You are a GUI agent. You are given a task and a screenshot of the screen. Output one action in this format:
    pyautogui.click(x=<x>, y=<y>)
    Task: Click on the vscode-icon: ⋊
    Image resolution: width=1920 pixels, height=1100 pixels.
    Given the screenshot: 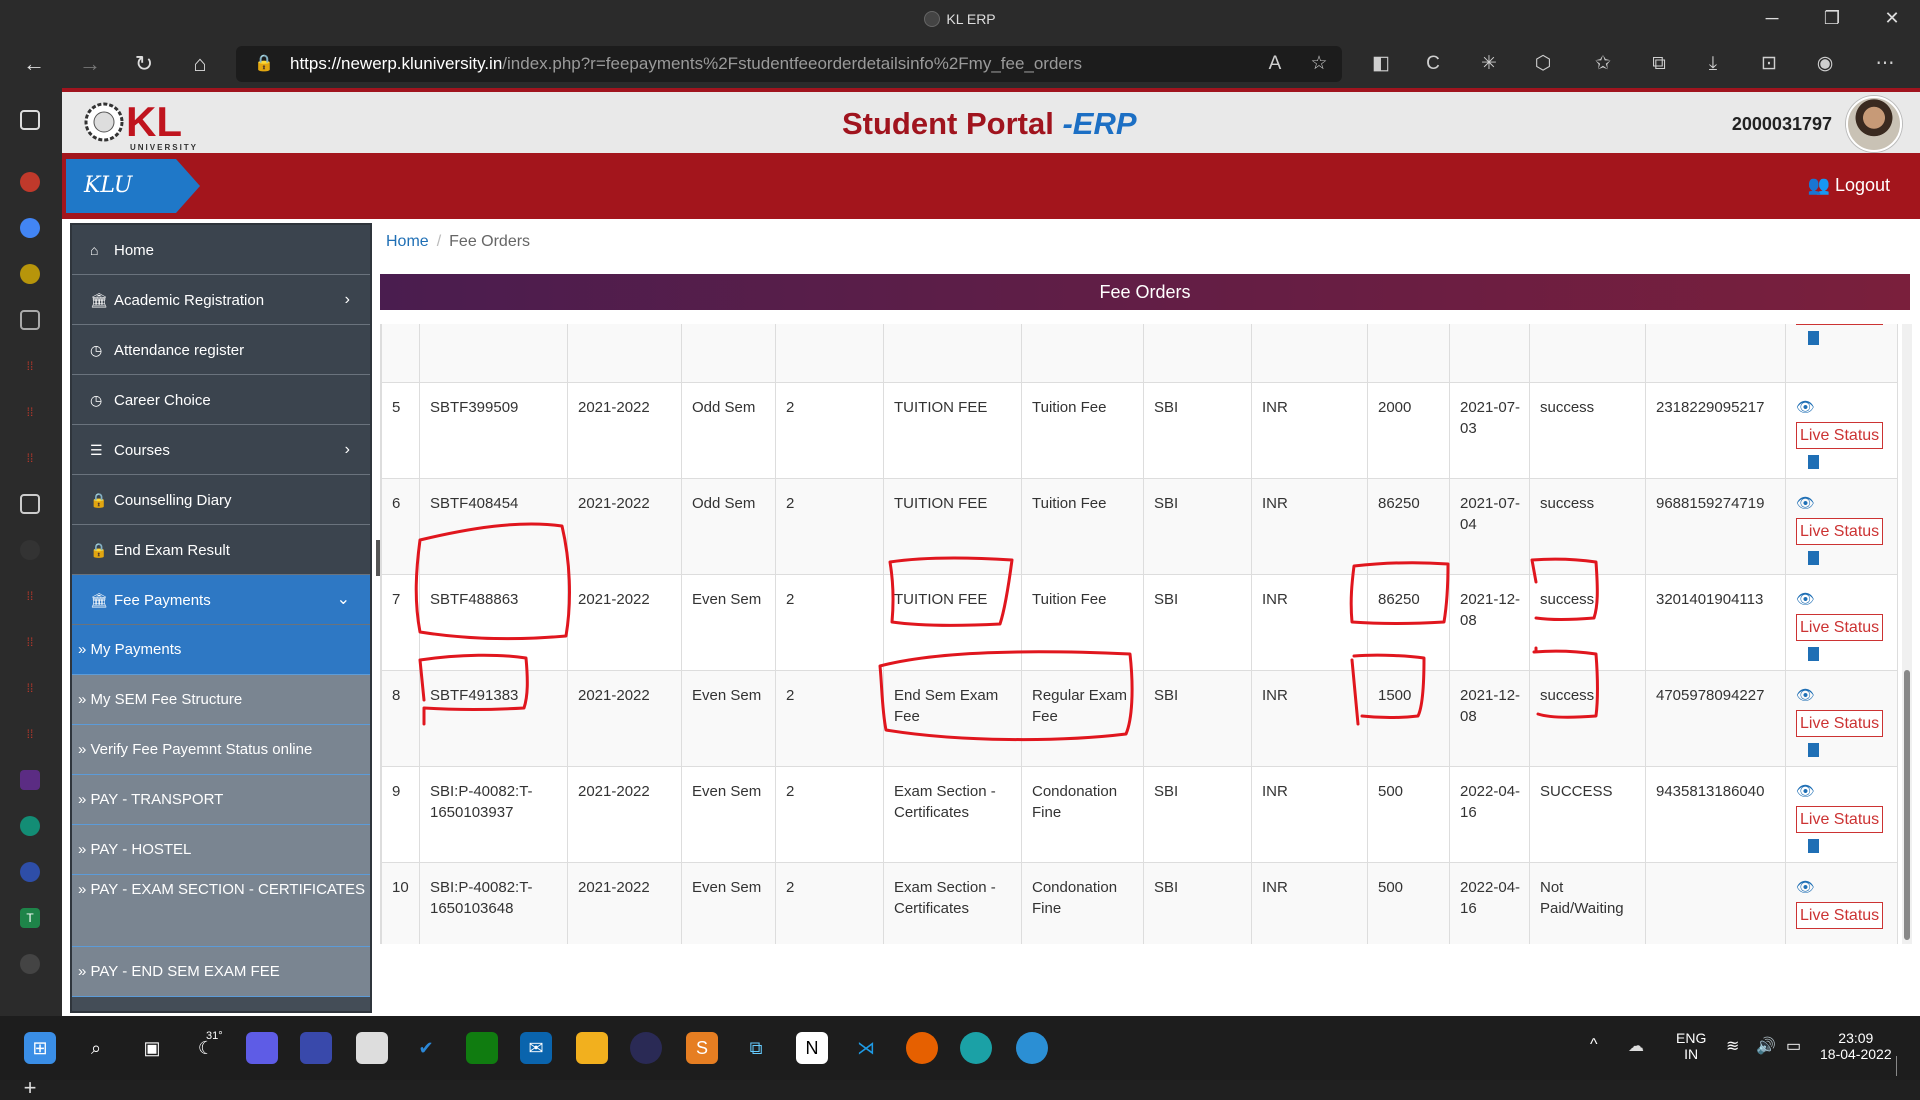 What is the action you would take?
    pyautogui.click(x=866, y=1048)
    